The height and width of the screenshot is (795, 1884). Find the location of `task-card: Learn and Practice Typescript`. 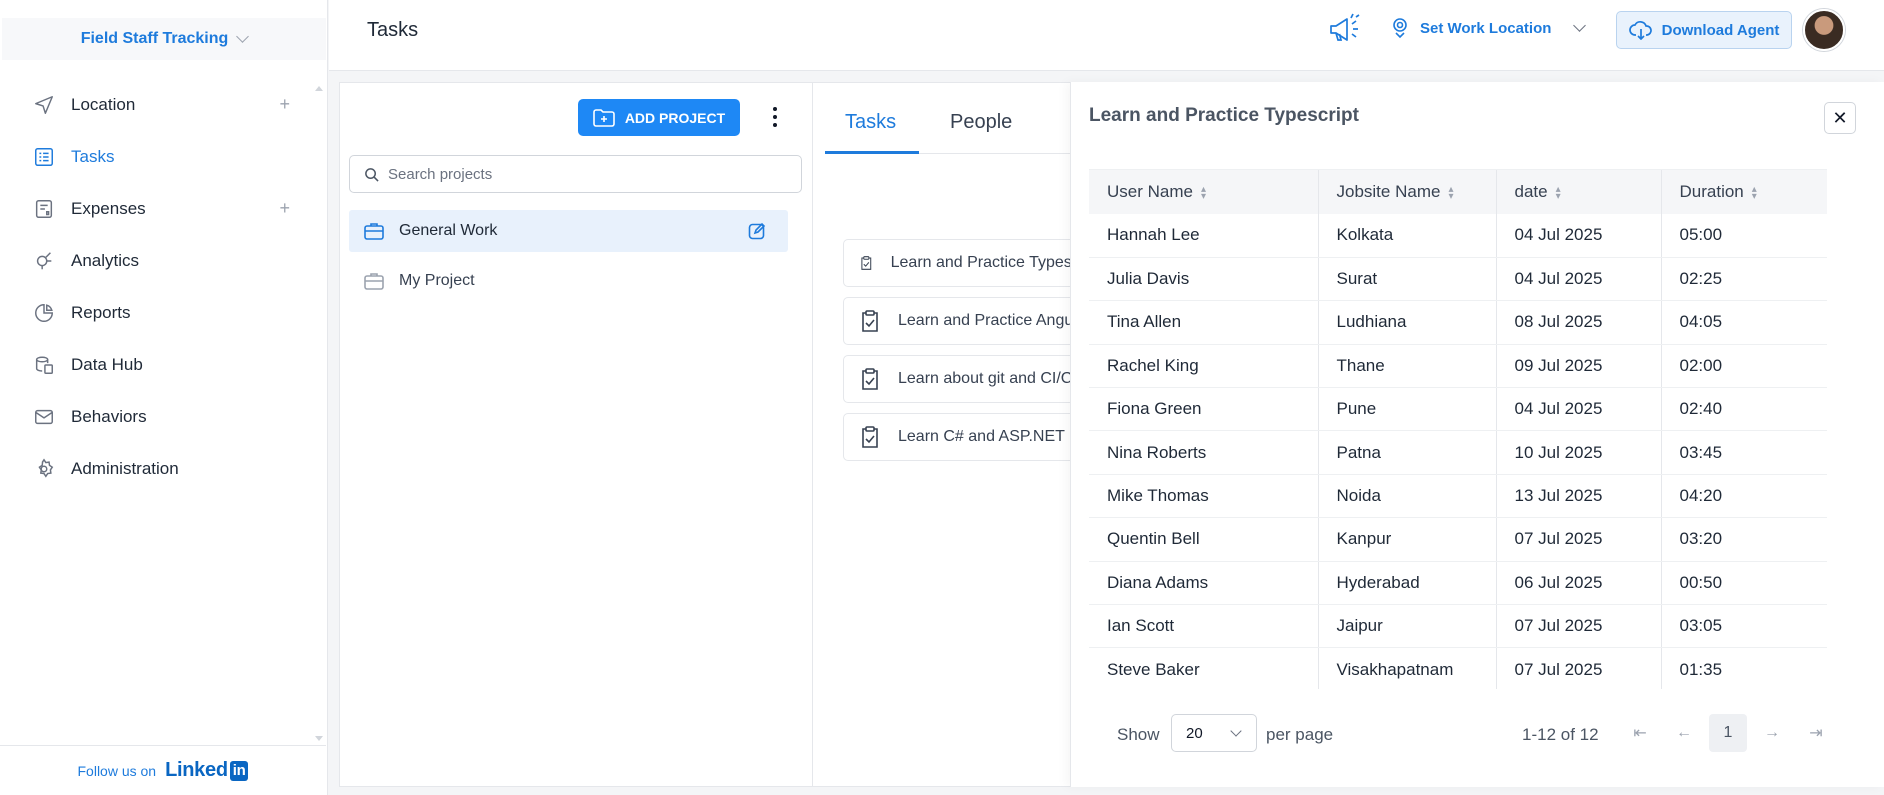

task-card: Learn and Practice Typescript is located at coordinates (973, 263).